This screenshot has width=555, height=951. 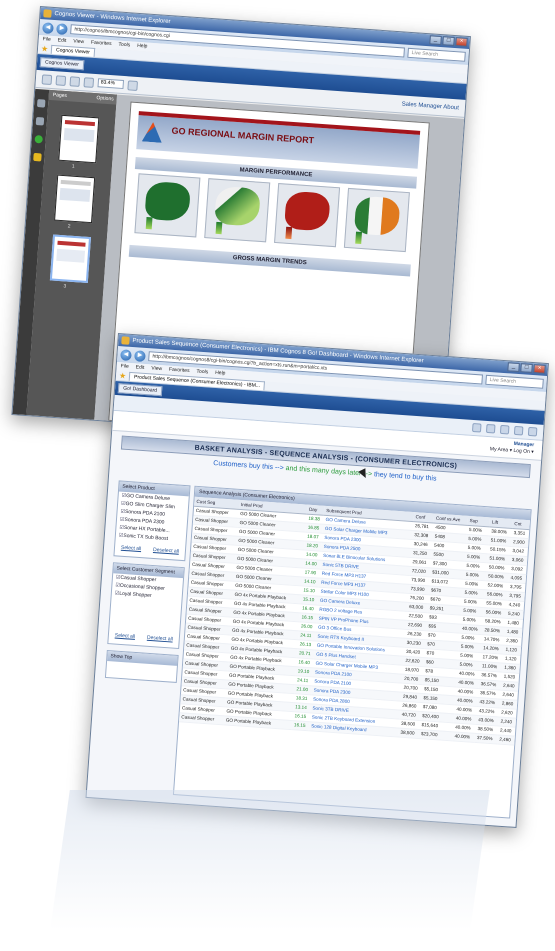 I want to click on user-links: Sales Manager About, so click(x=430, y=106).